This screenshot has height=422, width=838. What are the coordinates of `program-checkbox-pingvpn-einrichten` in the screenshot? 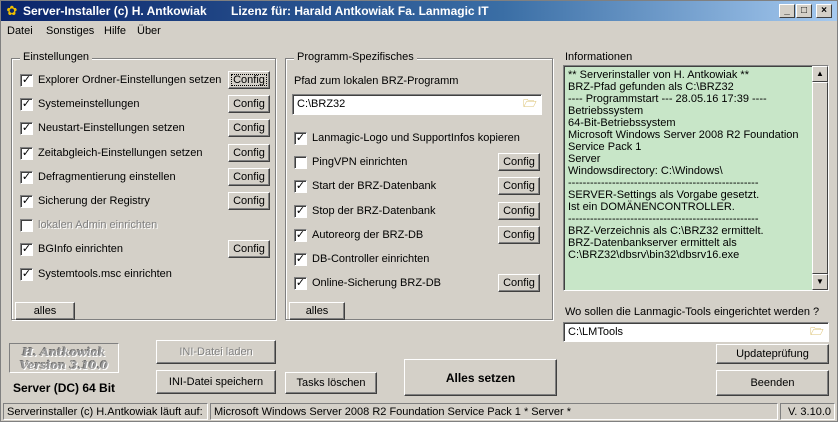 It's located at (300, 162).